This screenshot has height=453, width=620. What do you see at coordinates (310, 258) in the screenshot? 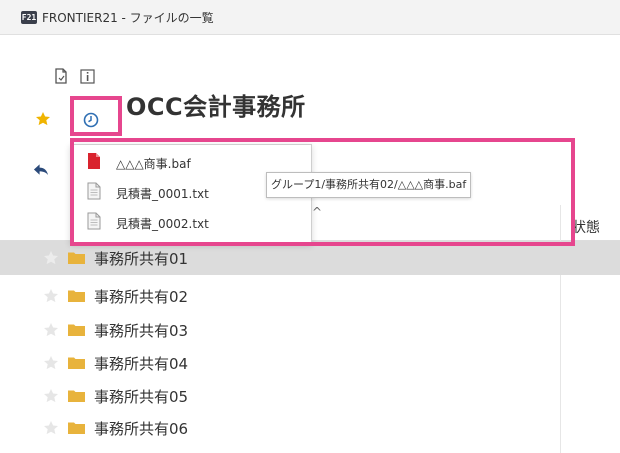
I see `list-item: 事務所共有01` at bounding box center [310, 258].